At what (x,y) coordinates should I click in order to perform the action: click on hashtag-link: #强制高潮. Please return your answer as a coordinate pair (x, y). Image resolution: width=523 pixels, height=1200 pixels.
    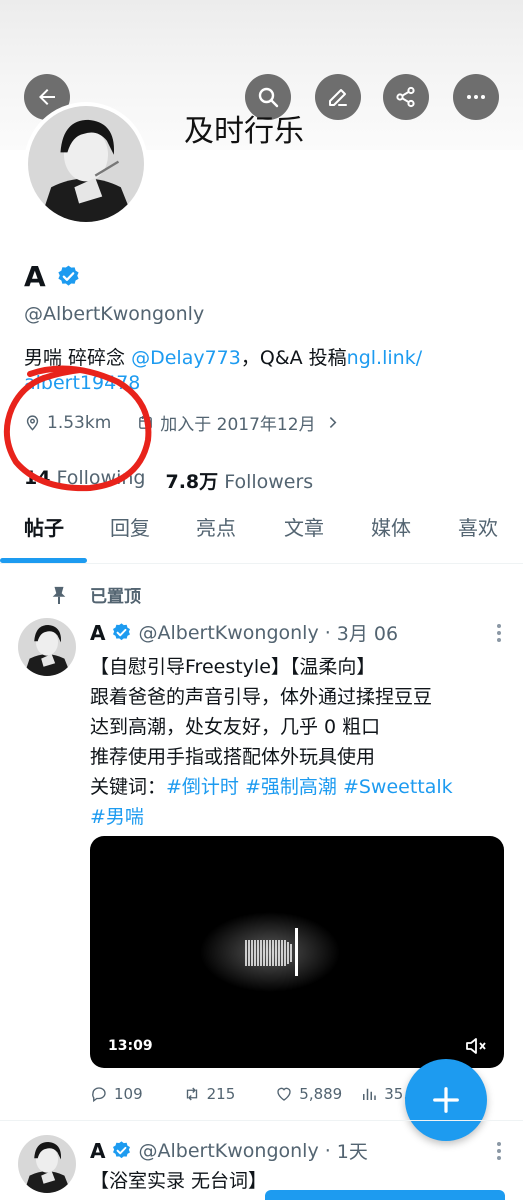
    Looking at the image, I should click on (291, 787).